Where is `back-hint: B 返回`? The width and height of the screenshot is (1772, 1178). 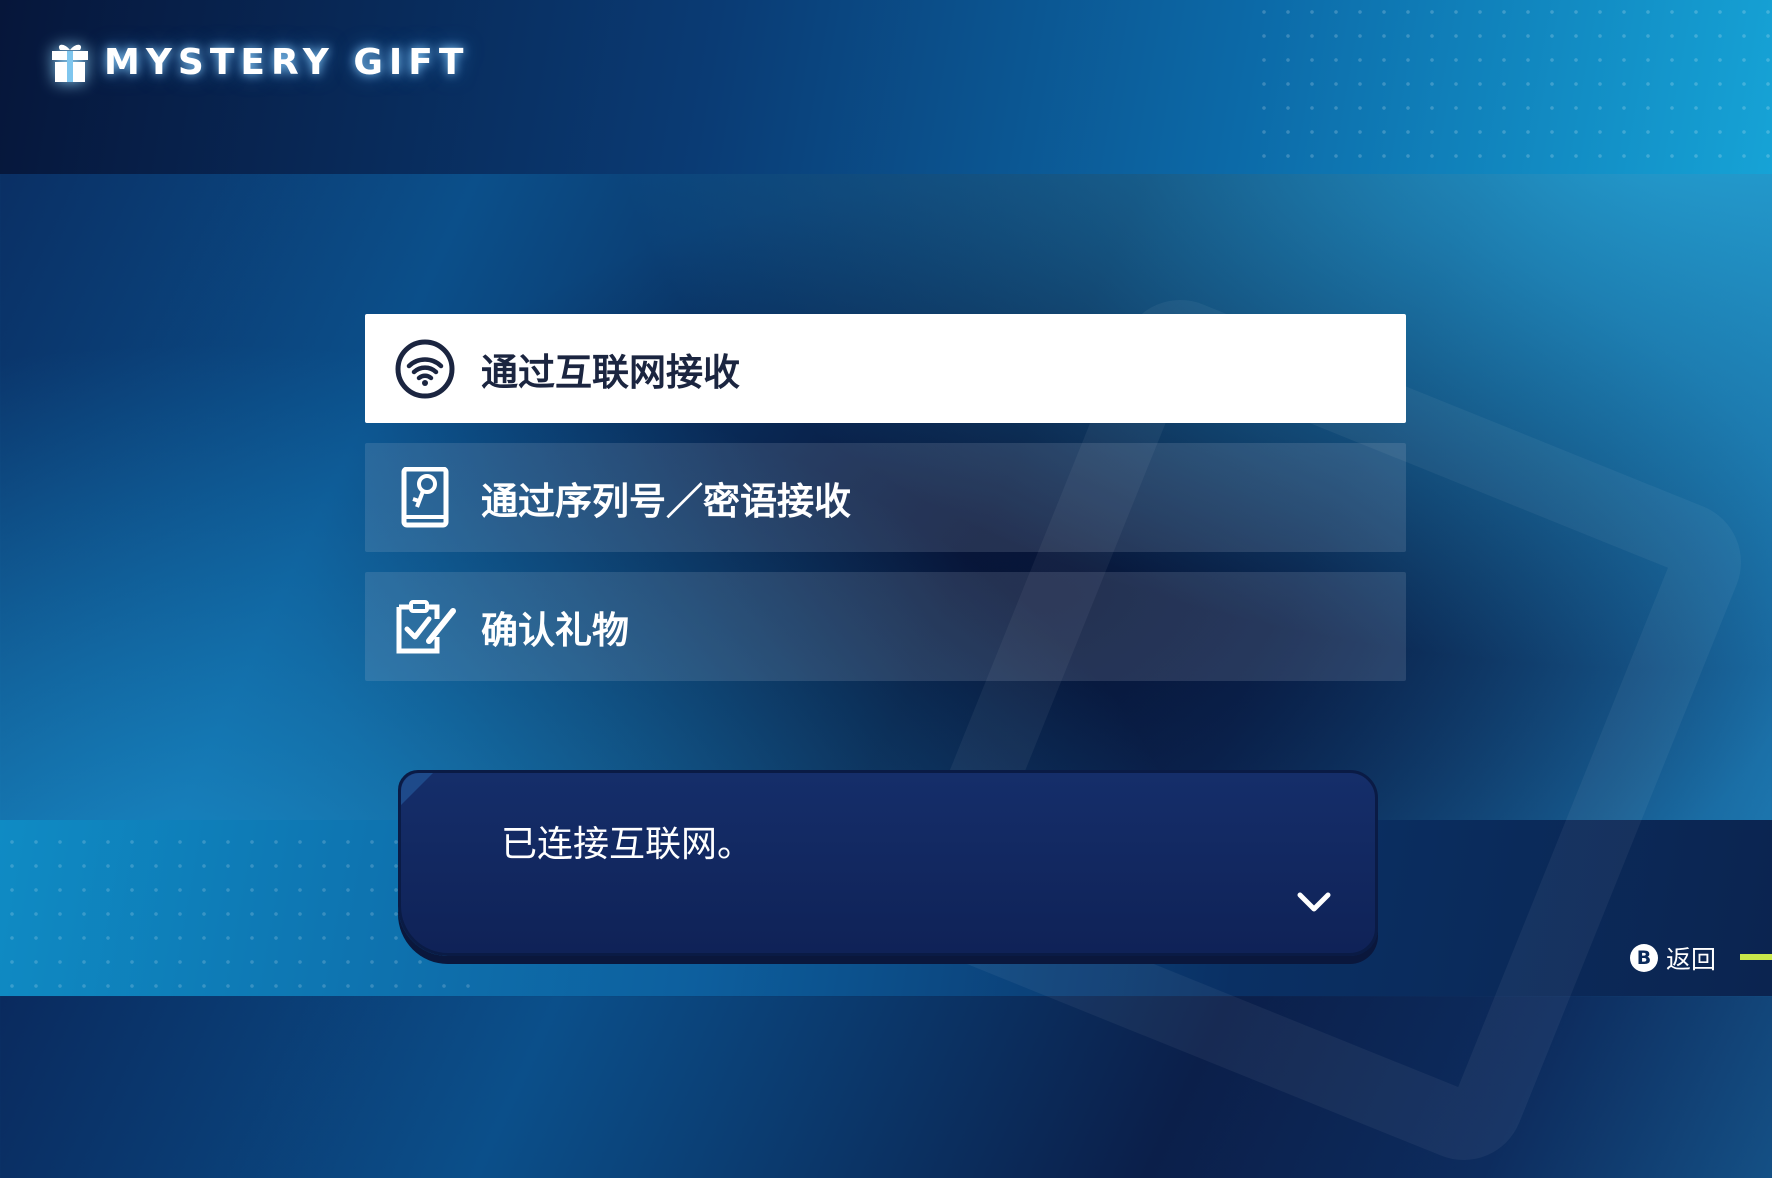 back-hint: B 返回 is located at coordinates (1673, 958).